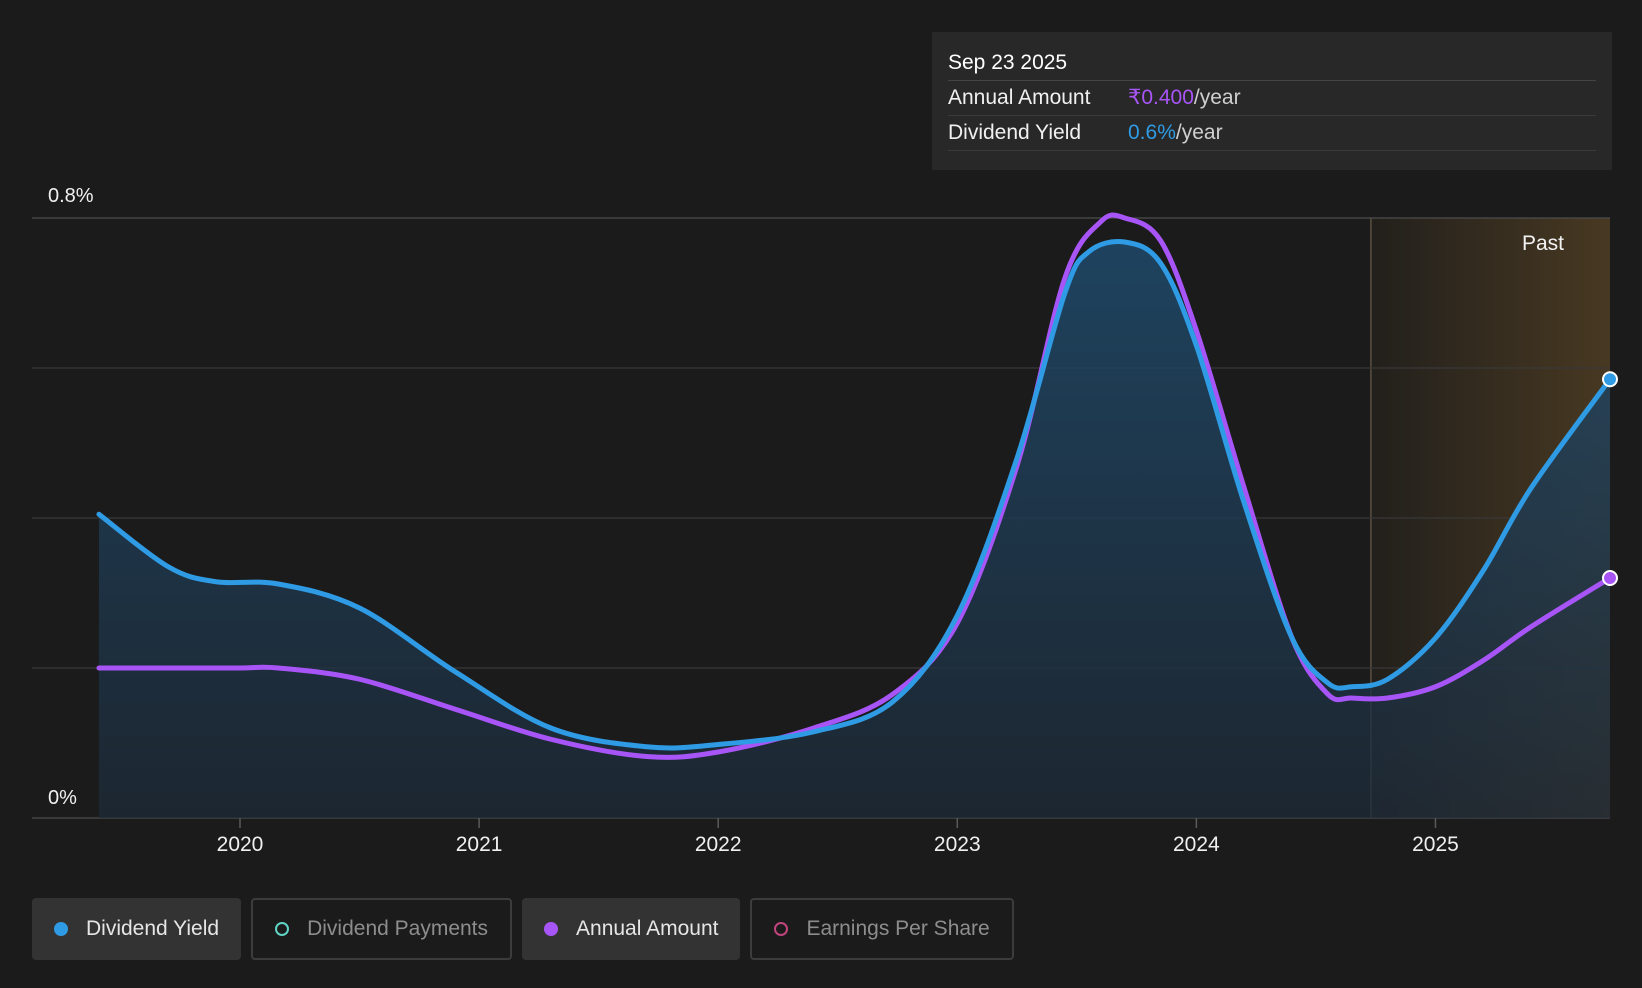 The width and height of the screenshot is (1642, 988). I want to click on tooltip-annual-label: Annual Amount, so click(1019, 97).